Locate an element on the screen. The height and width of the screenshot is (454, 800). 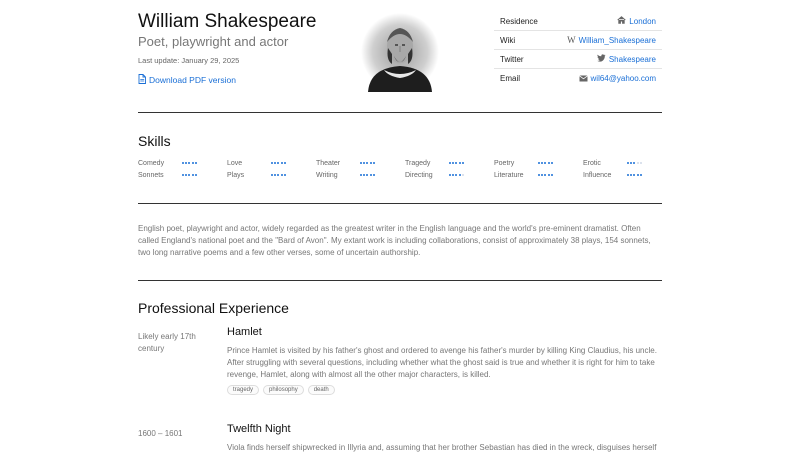
home-icon is located at coordinates (621, 21).